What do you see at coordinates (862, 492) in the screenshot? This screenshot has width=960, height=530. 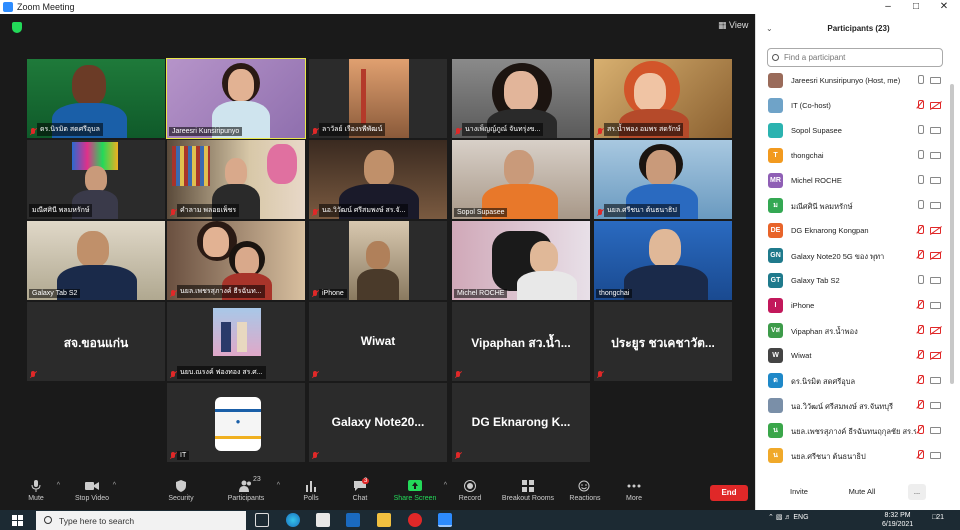 I see `mute-all-button: Mute All` at bounding box center [862, 492].